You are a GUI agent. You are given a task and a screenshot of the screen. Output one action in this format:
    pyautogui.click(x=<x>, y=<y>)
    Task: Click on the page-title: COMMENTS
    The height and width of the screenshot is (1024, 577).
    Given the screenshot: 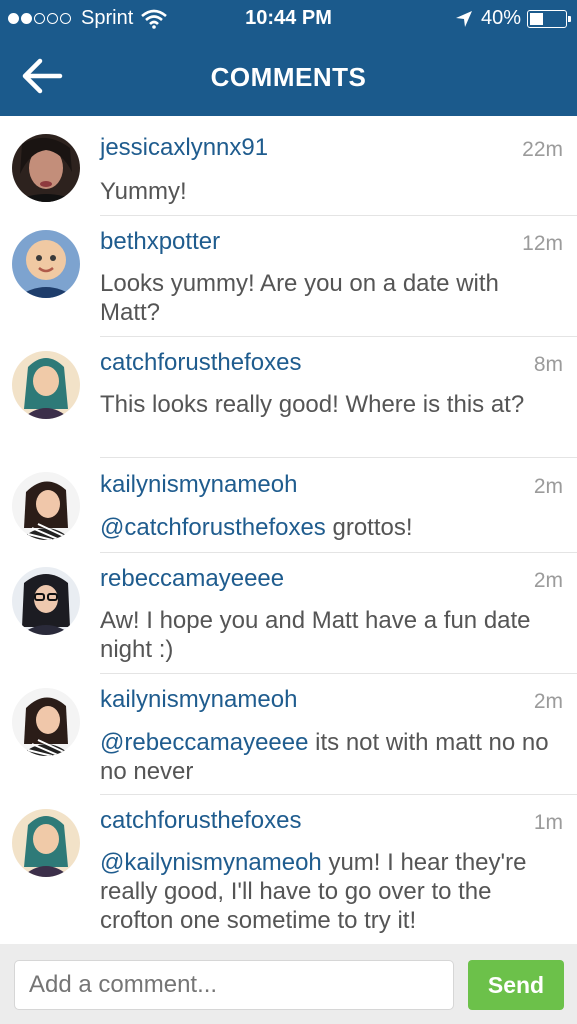 What is the action you would take?
    pyautogui.click(x=288, y=77)
    